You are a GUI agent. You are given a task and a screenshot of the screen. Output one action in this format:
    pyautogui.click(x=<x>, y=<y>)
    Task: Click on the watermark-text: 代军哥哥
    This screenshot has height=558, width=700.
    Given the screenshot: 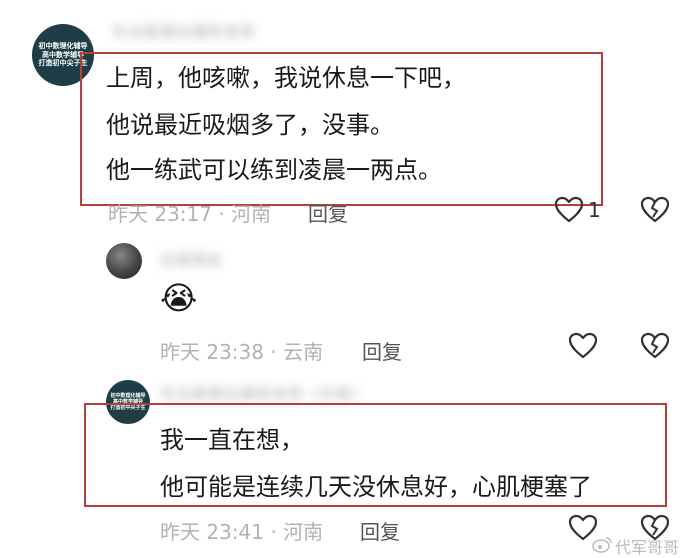 What is the action you would take?
    pyautogui.click(x=647, y=547)
    